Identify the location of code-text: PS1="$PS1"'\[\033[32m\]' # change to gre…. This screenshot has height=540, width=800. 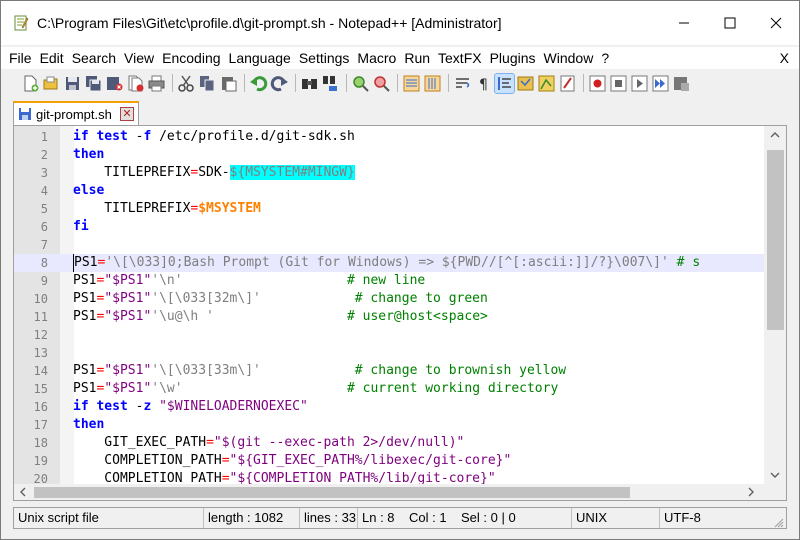
(280, 299).